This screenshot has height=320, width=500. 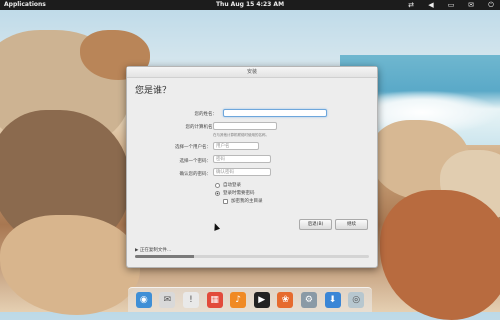 What do you see at coordinates (217, 185) in the screenshot?
I see `auto-login-radio` at bounding box center [217, 185].